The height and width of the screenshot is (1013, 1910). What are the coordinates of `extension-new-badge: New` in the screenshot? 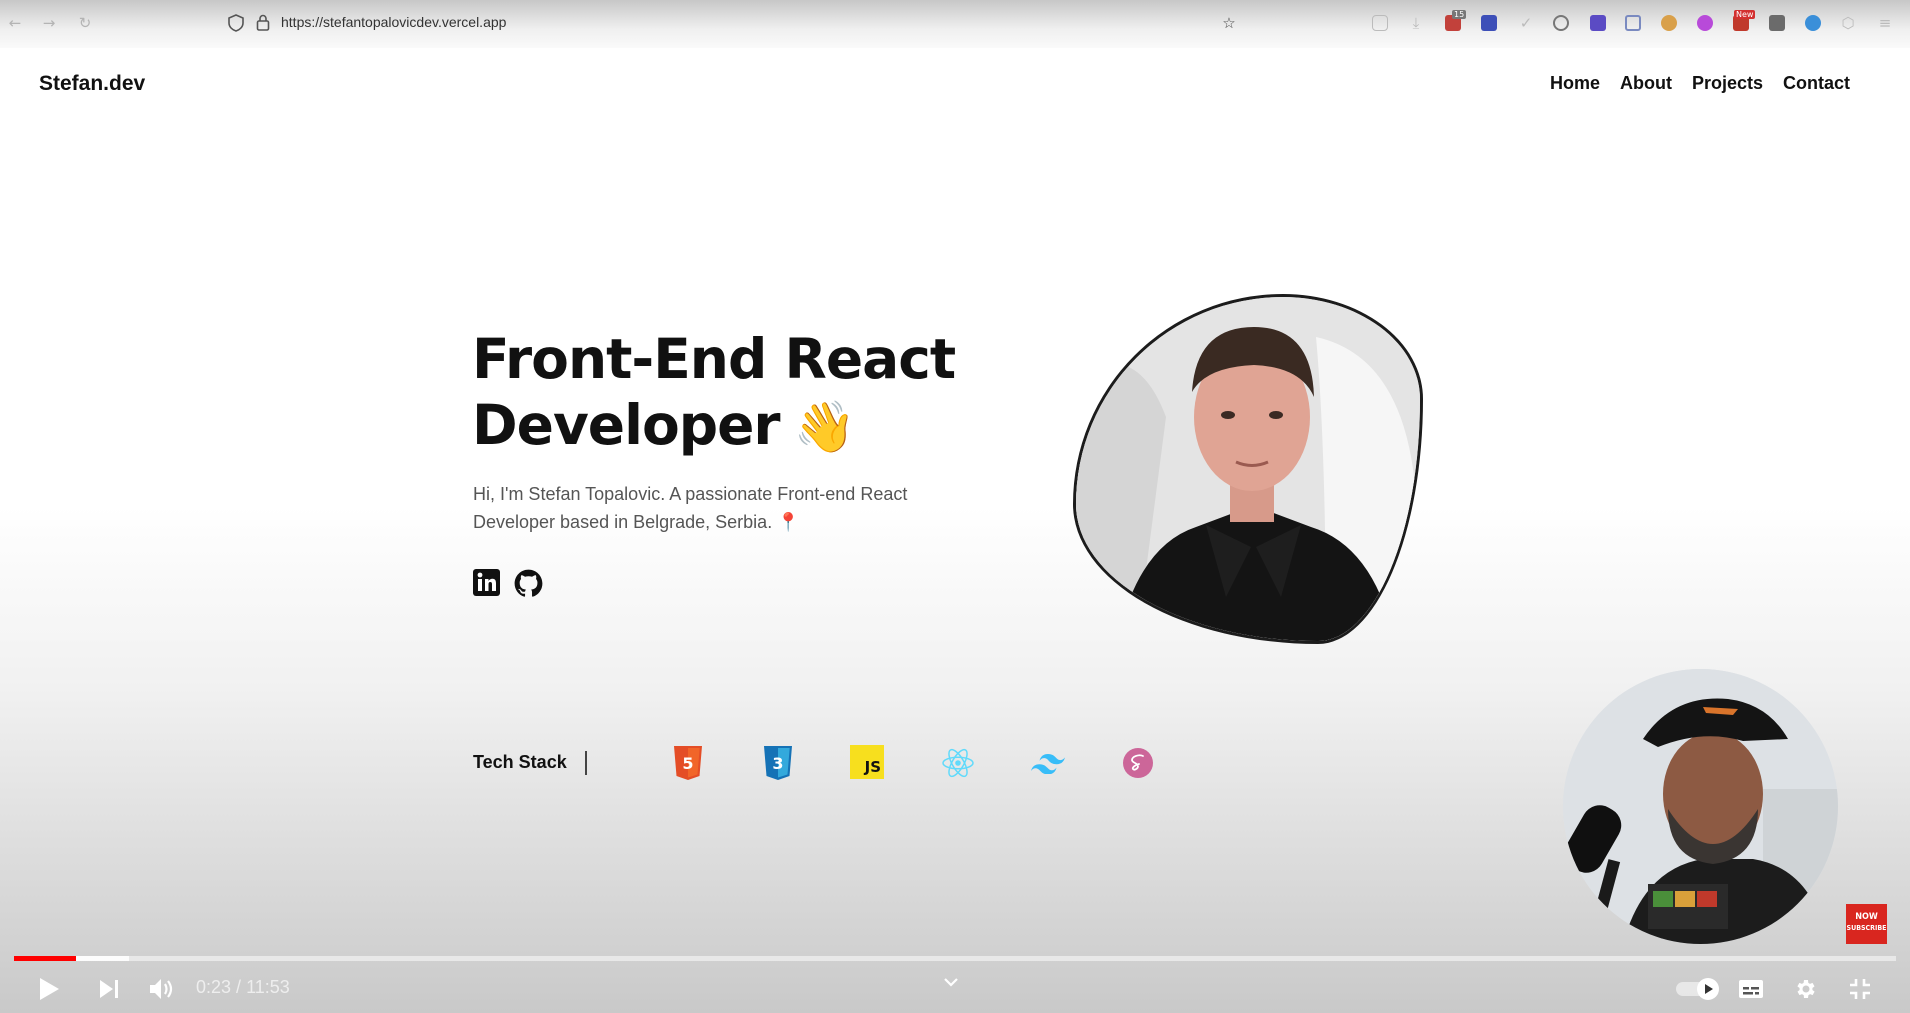 It's located at (1745, 14).